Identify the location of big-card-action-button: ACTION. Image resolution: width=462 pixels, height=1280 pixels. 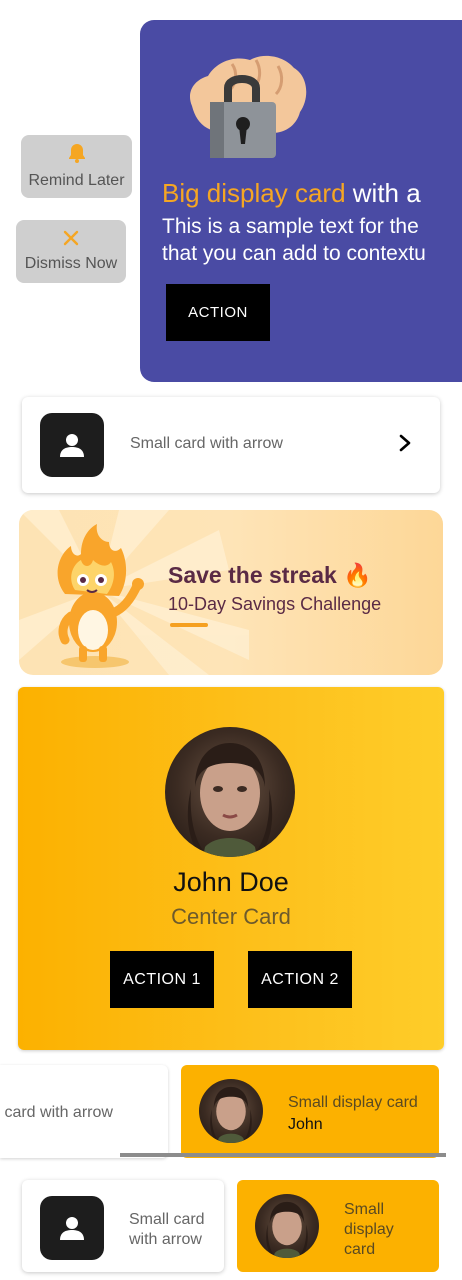
(218, 312).